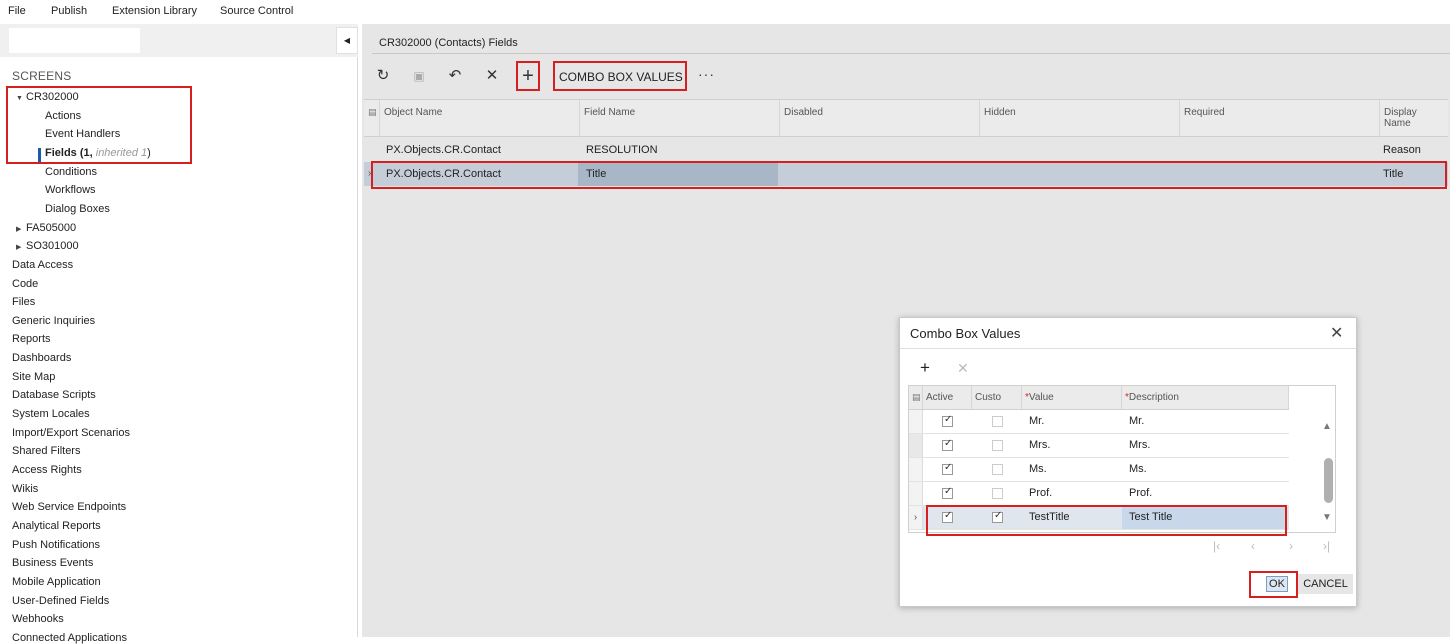 This screenshot has width=1450, height=644. What do you see at coordinates (528, 76) in the screenshot?
I see `add-icon: +` at bounding box center [528, 76].